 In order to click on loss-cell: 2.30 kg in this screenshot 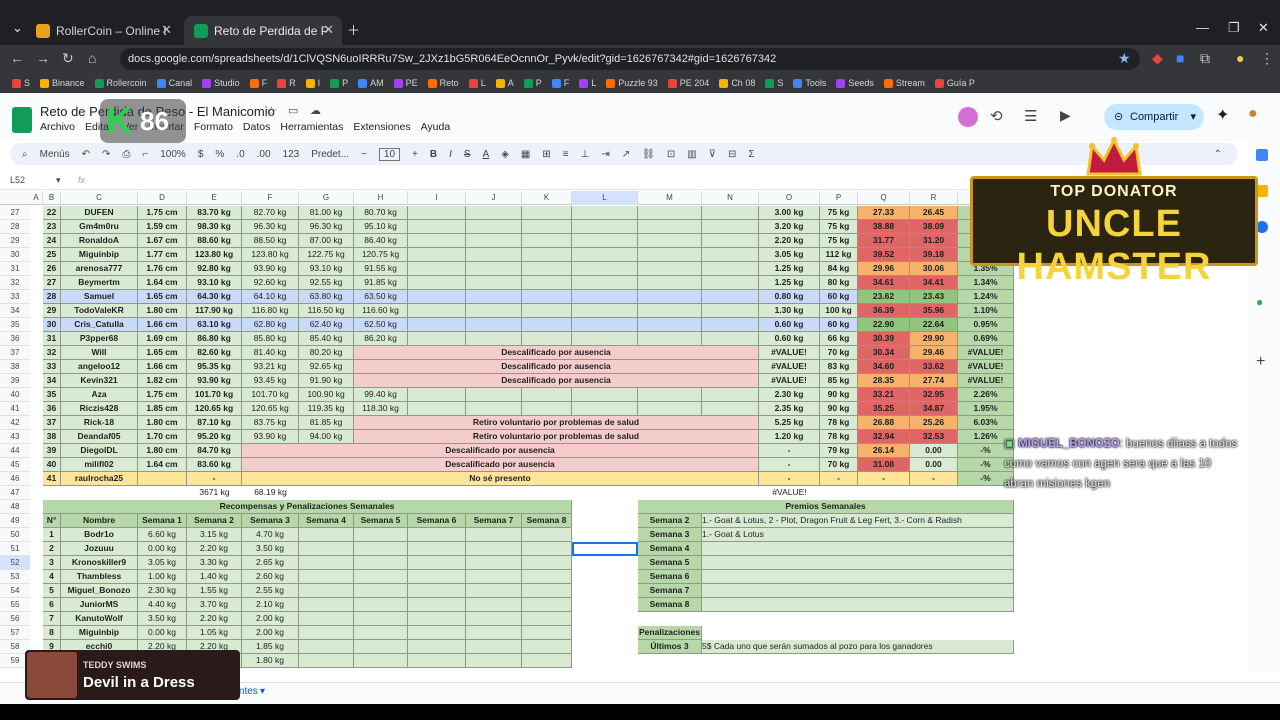, I will do `click(789, 395)`.